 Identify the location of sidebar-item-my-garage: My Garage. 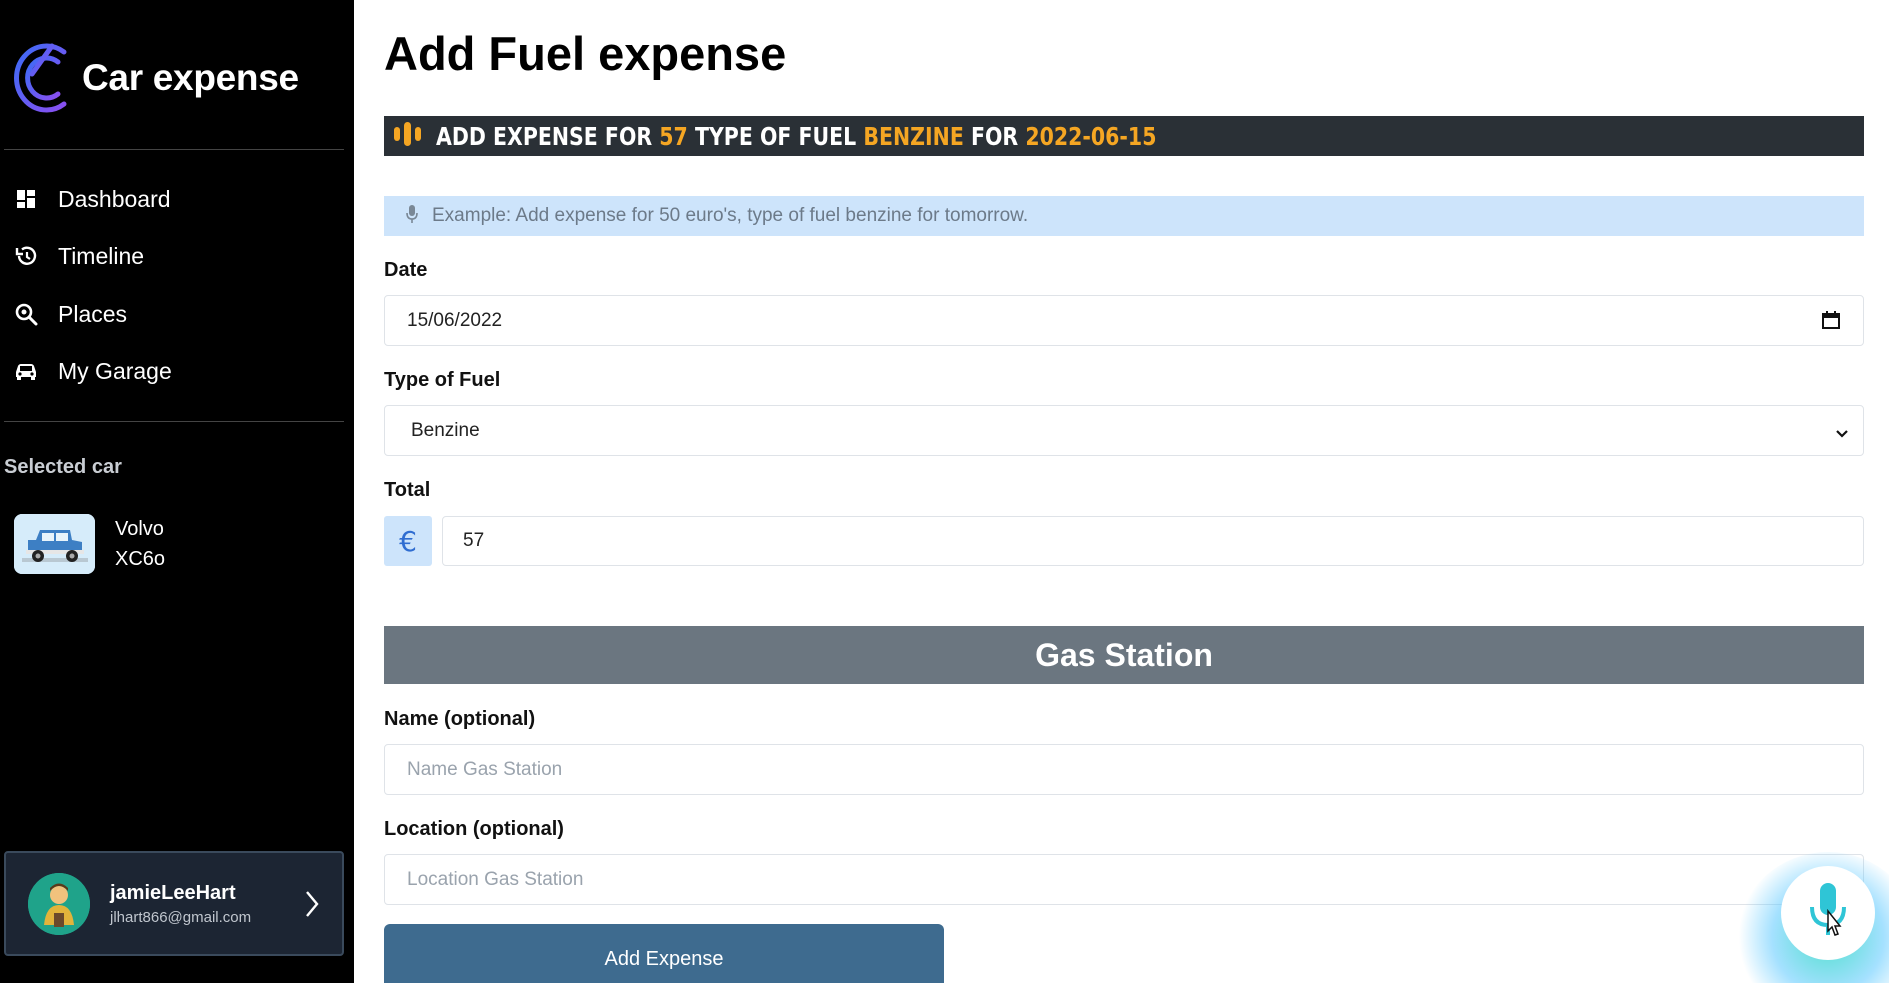
(93, 371).